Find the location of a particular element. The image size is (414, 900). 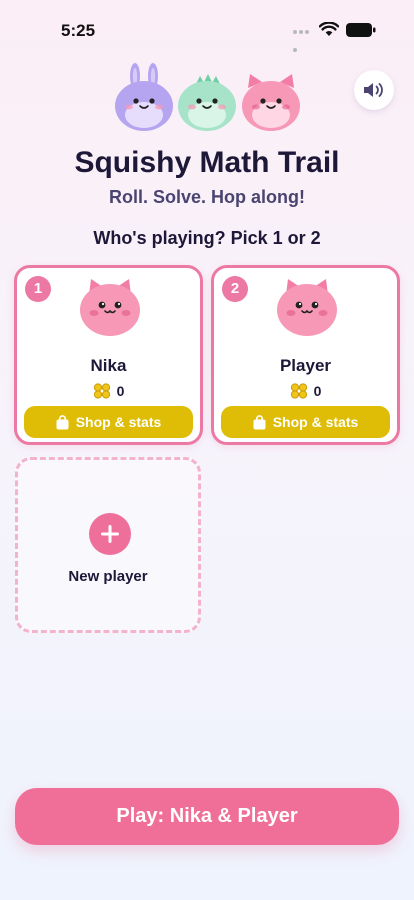

player-pick-prompt: Who's playing? Pick 1 or 2 is located at coordinates (207, 238).